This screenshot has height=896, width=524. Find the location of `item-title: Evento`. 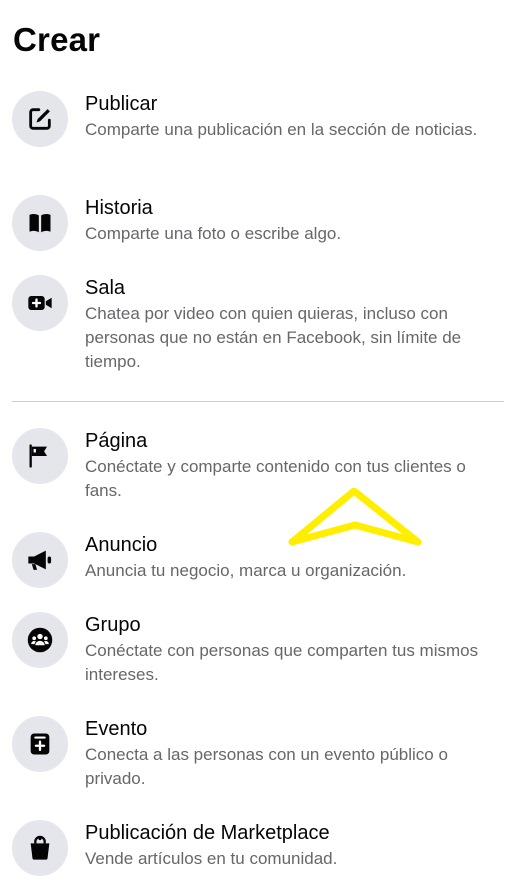

item-title: Evento is located at coordinates (116, 729).